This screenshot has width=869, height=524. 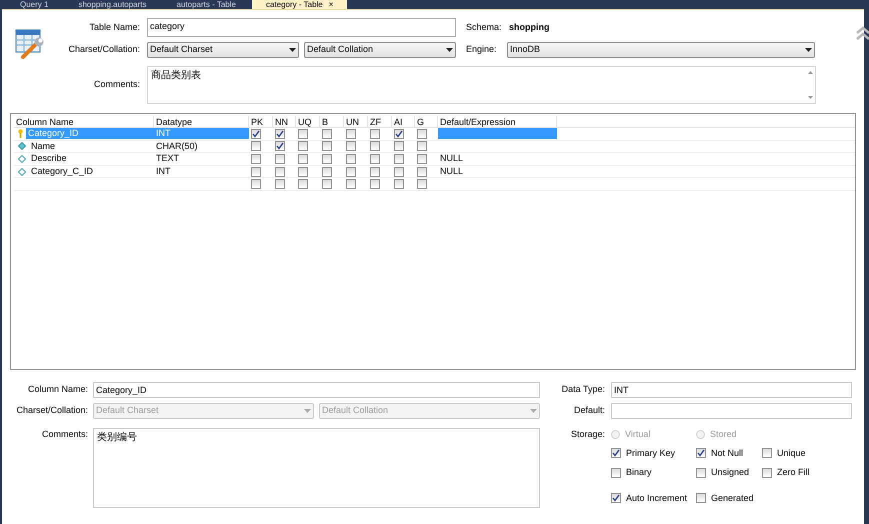 What do you see at coordinates (637, 434) in the screenshot?
I see `radio-label: Virtual` at bounding box center [637, 434].